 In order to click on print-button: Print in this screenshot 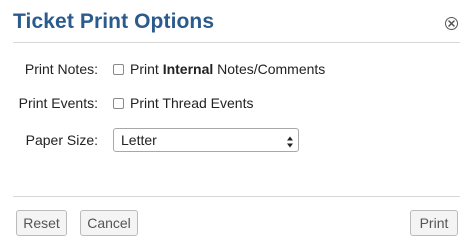, I will do `click(434, 223)`.